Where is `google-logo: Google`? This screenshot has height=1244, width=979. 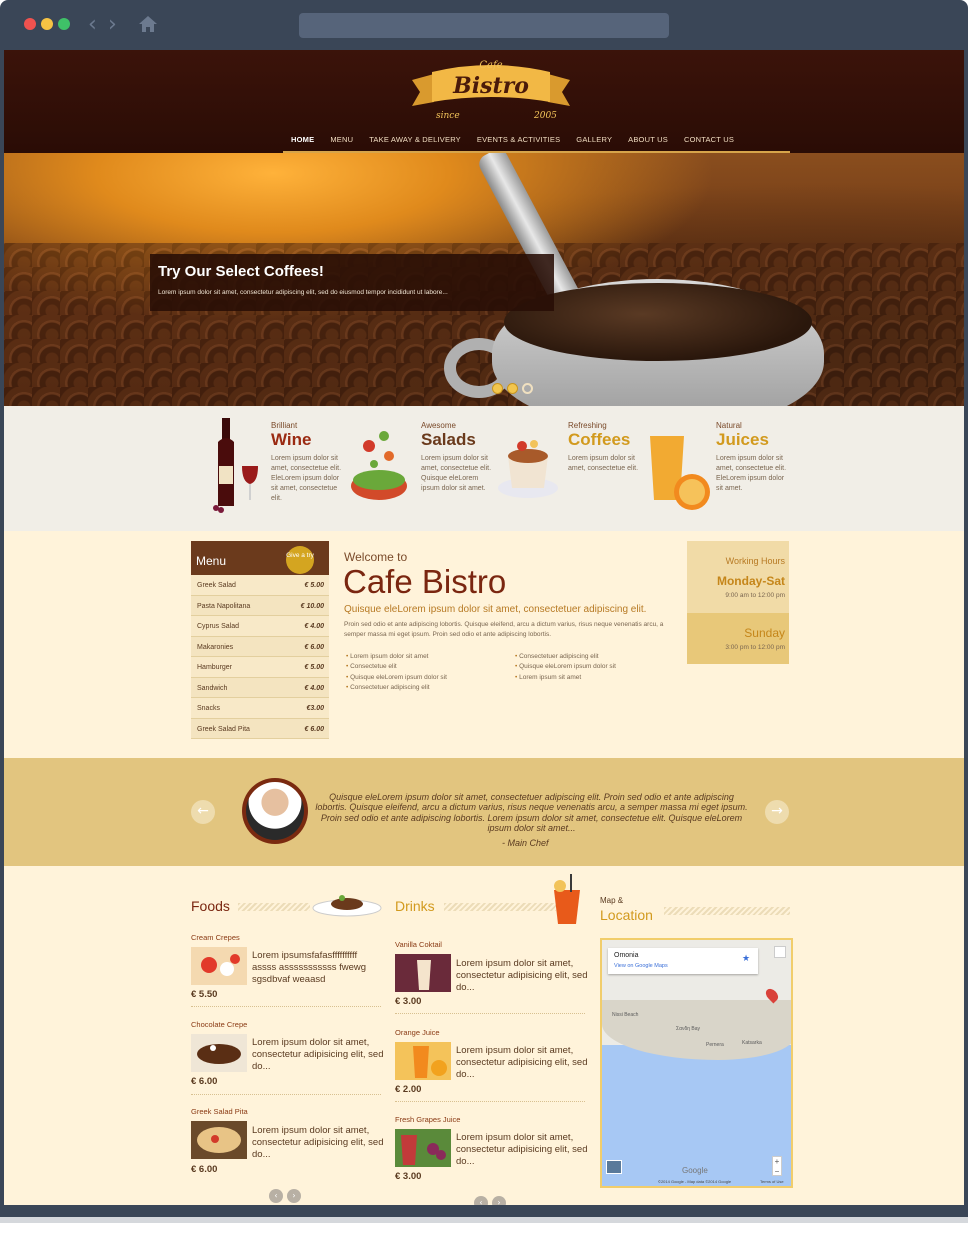 google-logo: Google is located at coordinates (695, 1170).